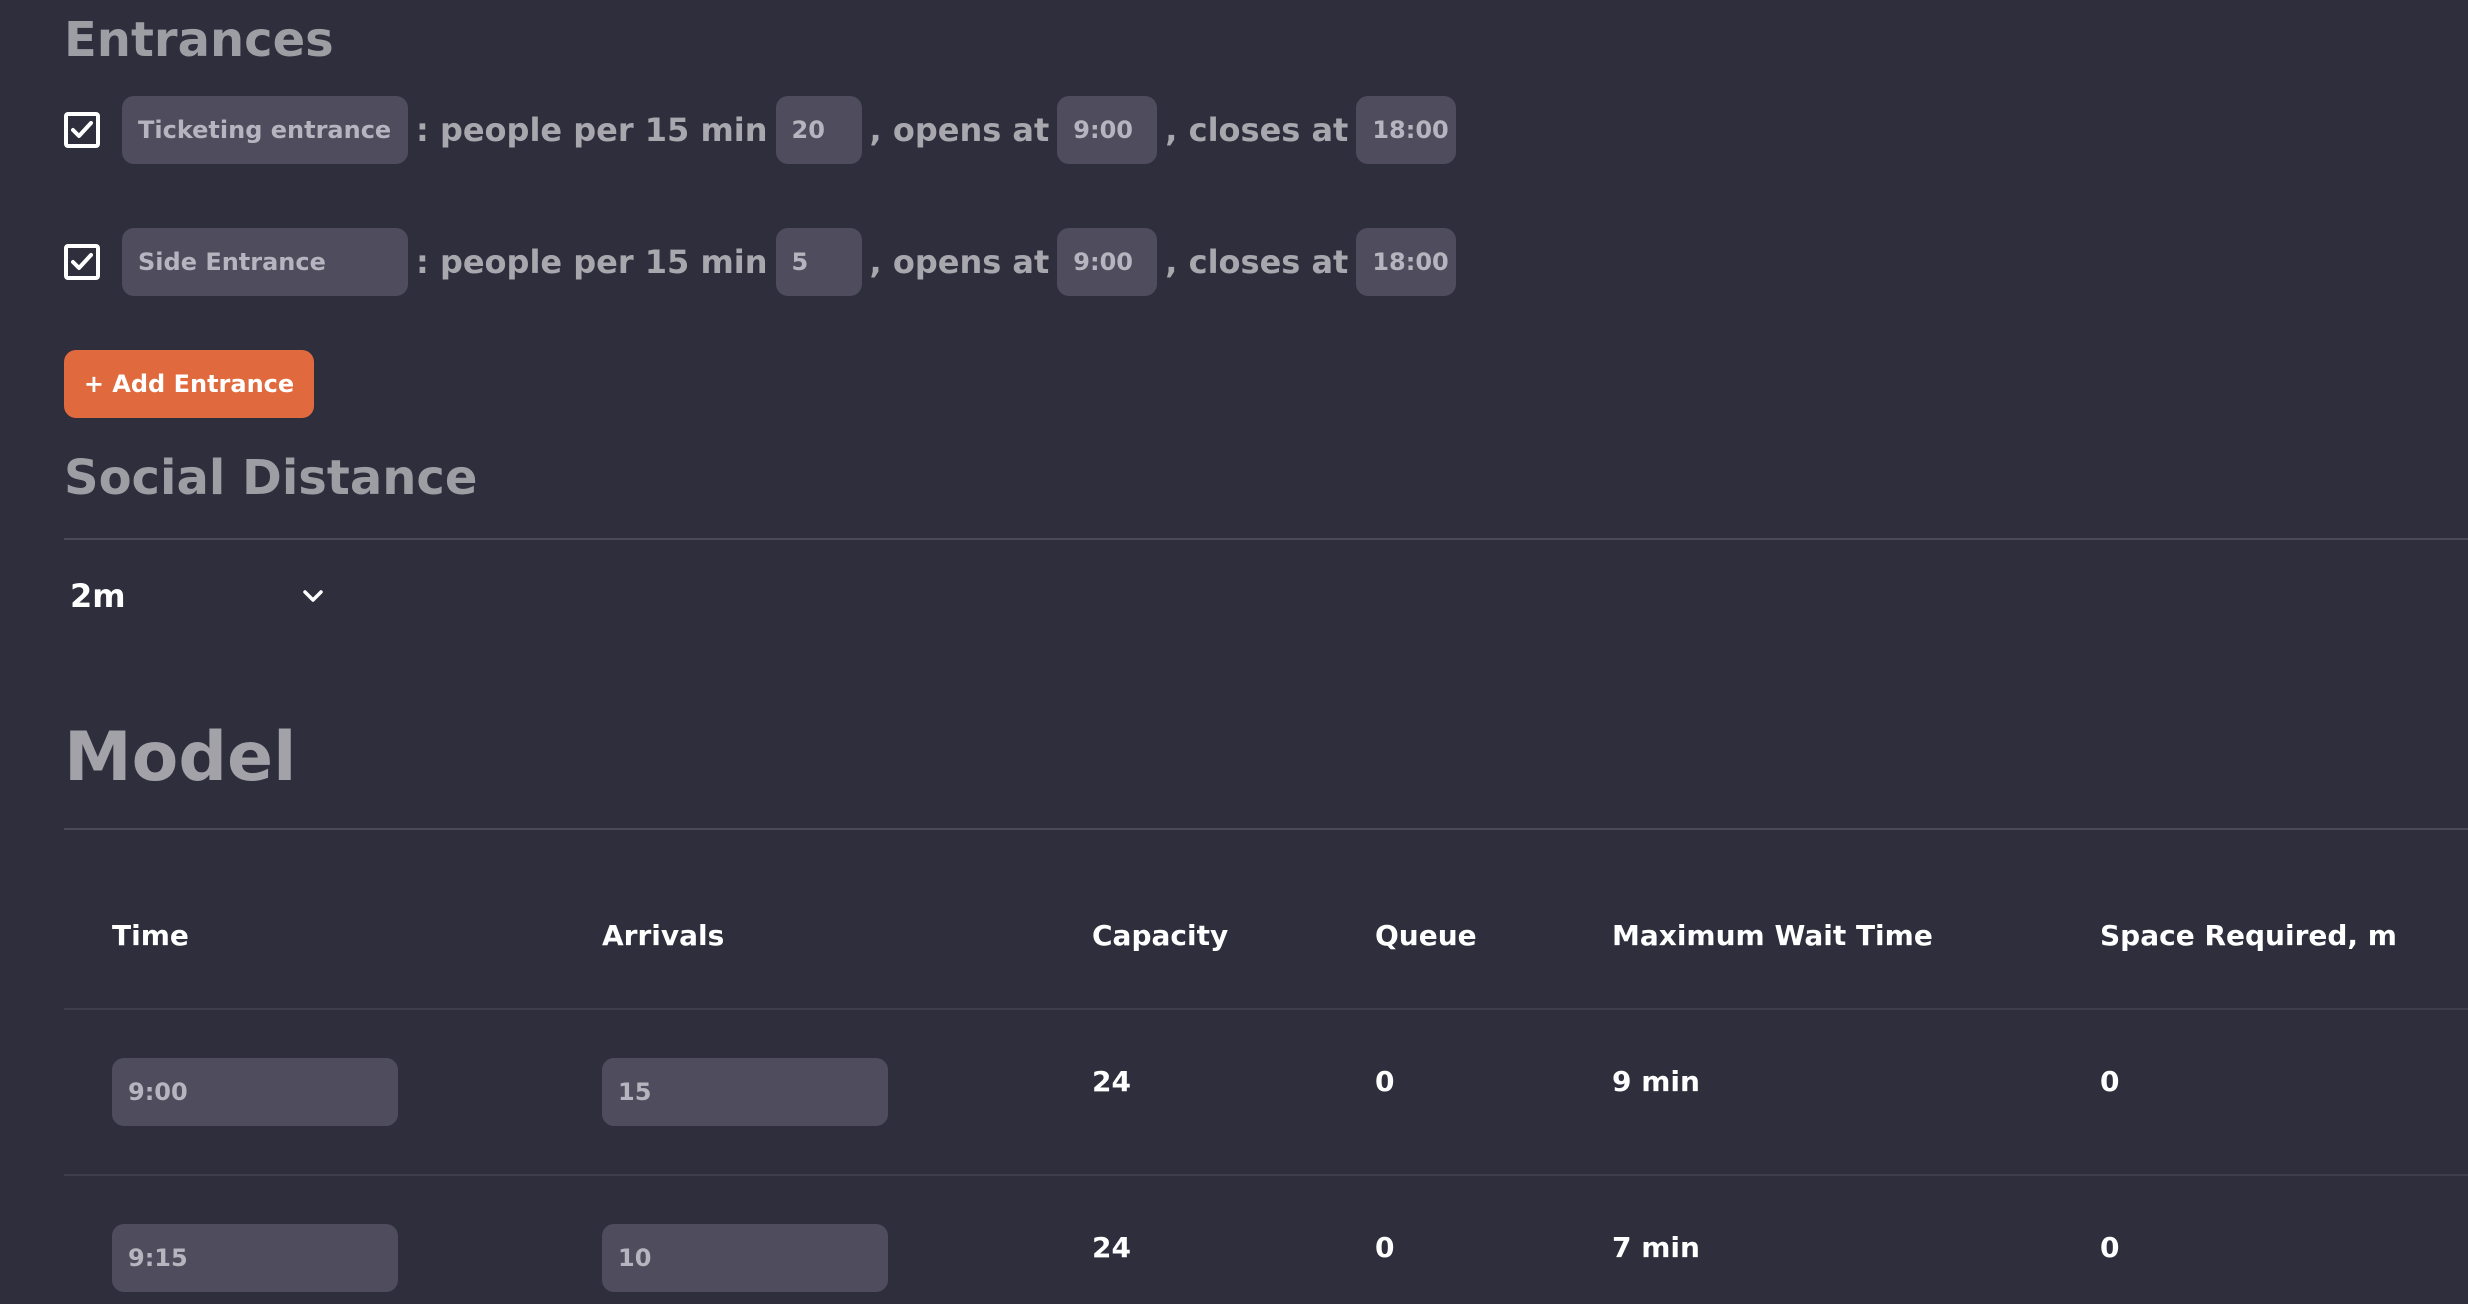 Image resolution: width=2468 pixels, height=1304 pixels. Describe the element at coordinates (265, 130) in the screenshot. I see `entrance-name-input: Ticketing entrance` at that location.